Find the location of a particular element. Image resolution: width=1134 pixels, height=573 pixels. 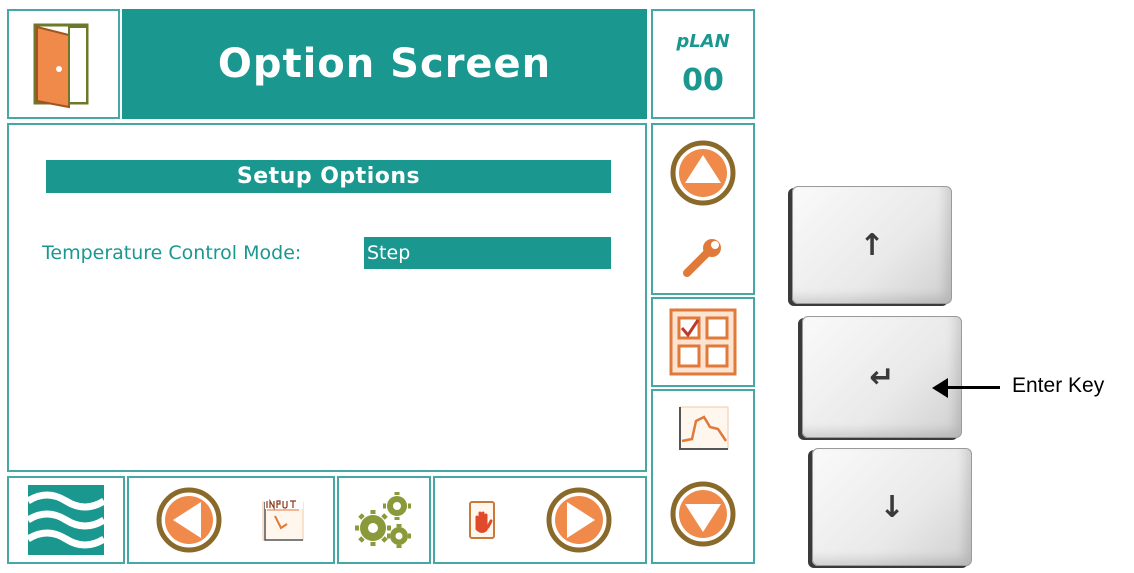

page-title: Option Screen is located at coordinates (384, 64).